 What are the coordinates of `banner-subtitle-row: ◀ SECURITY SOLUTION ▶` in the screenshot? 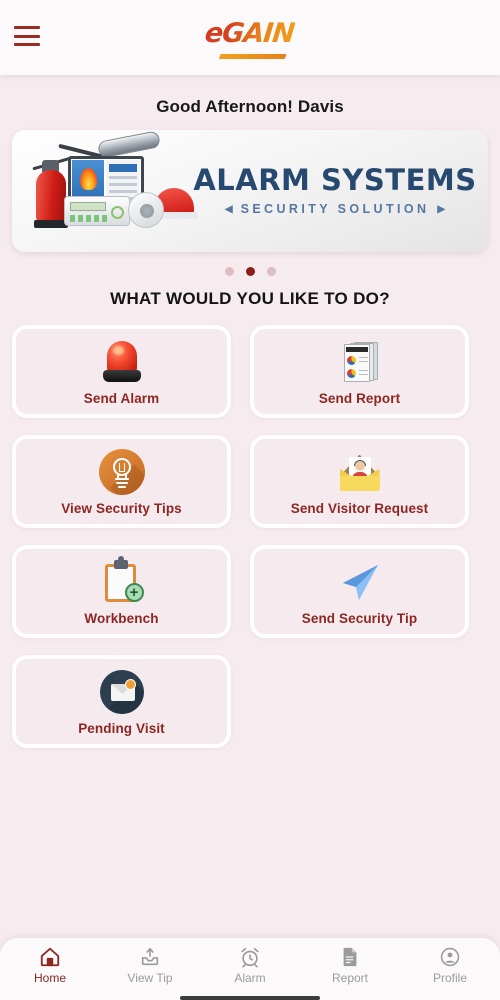 It's located at (335, 209).